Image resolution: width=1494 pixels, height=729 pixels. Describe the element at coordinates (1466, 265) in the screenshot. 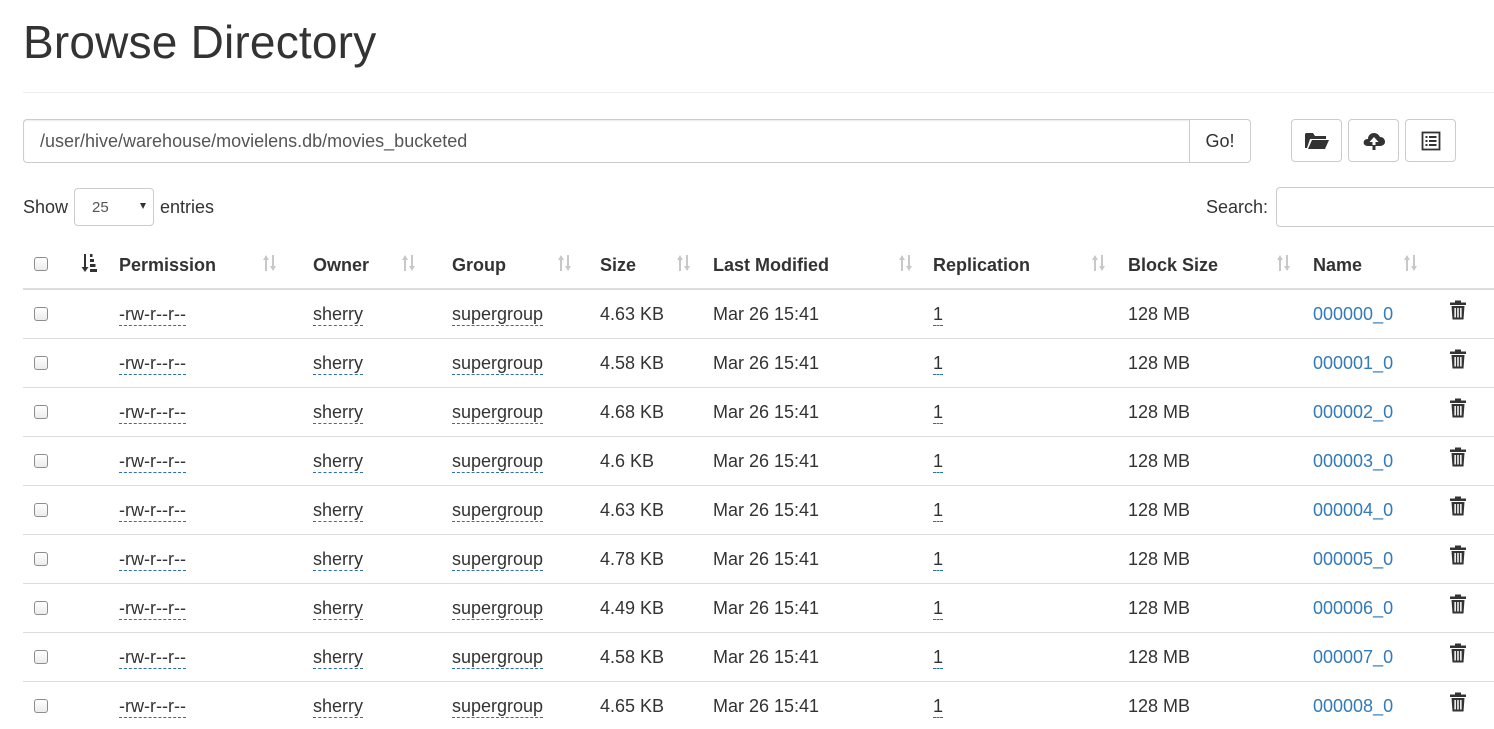

I see `actions-header` at that location.